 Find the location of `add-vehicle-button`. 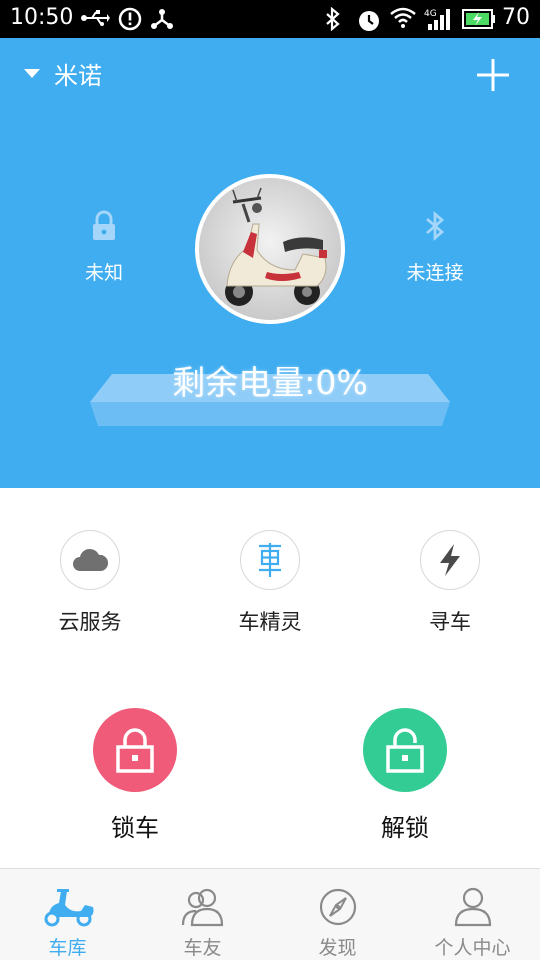

add-vehicle-button is located at coordinates (493, 75).